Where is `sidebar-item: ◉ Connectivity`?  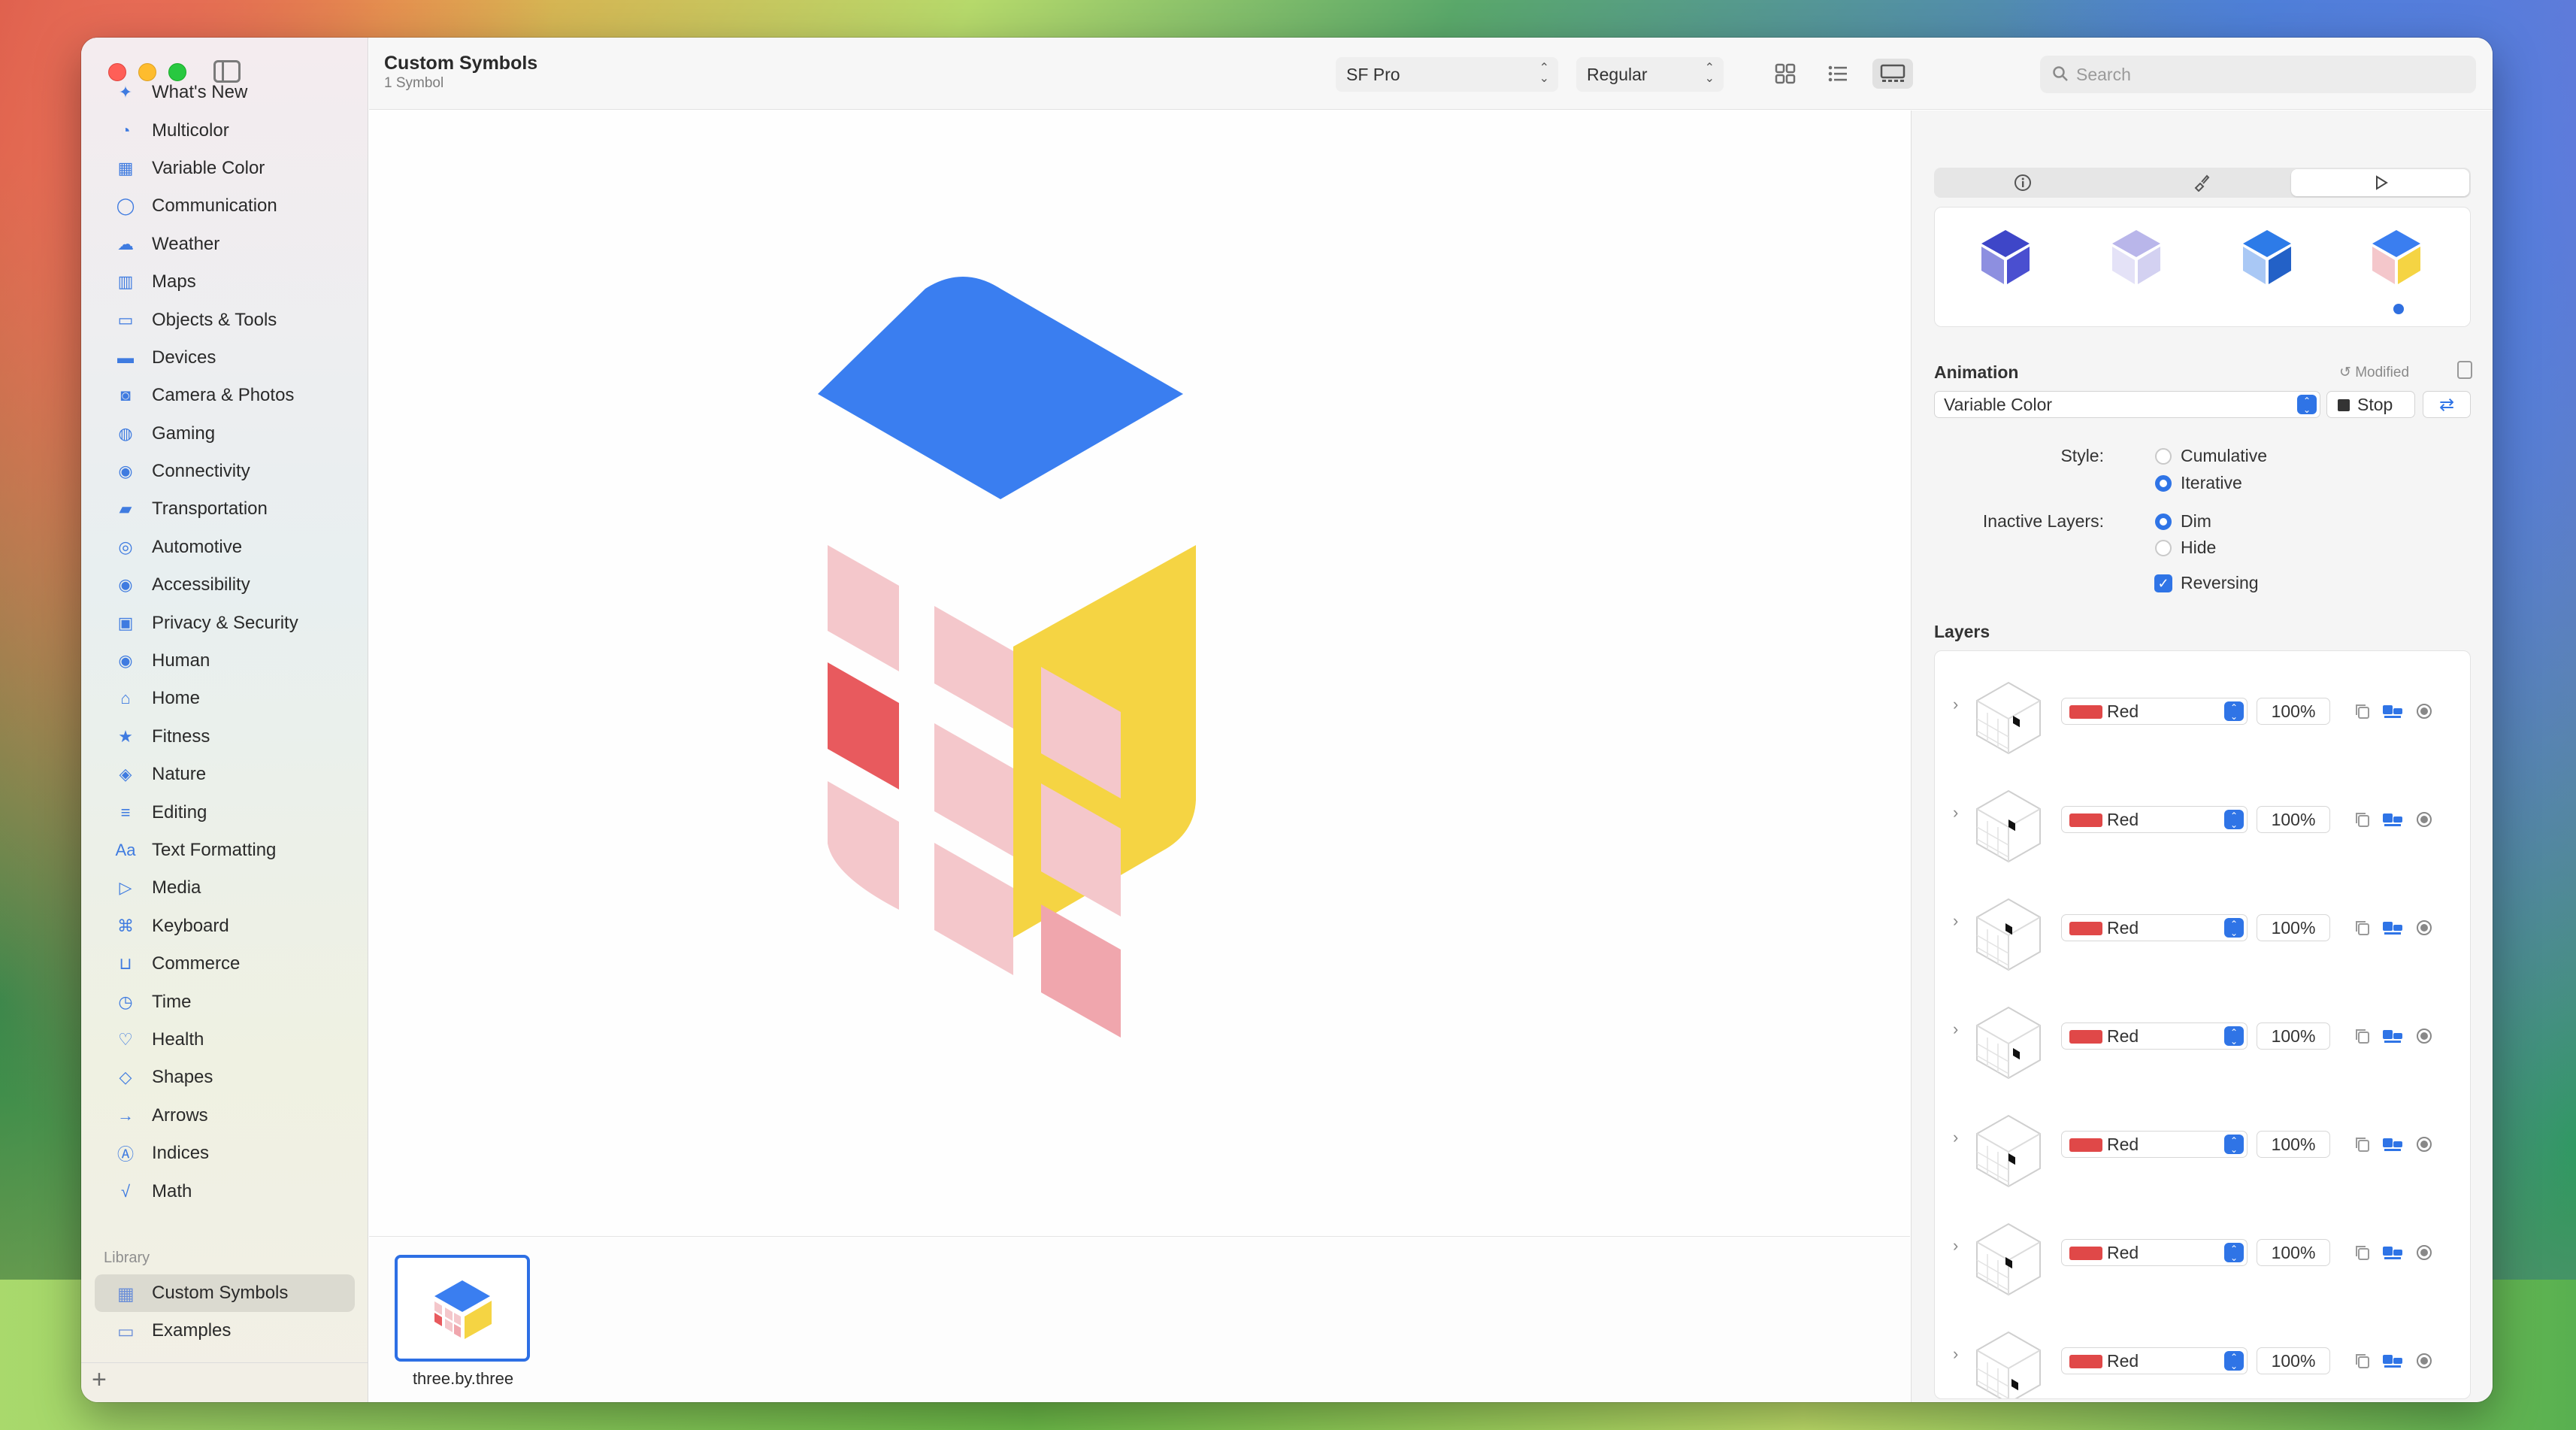 sidebar-item: ◉ Connectivity is located at coordinates (226, 472).